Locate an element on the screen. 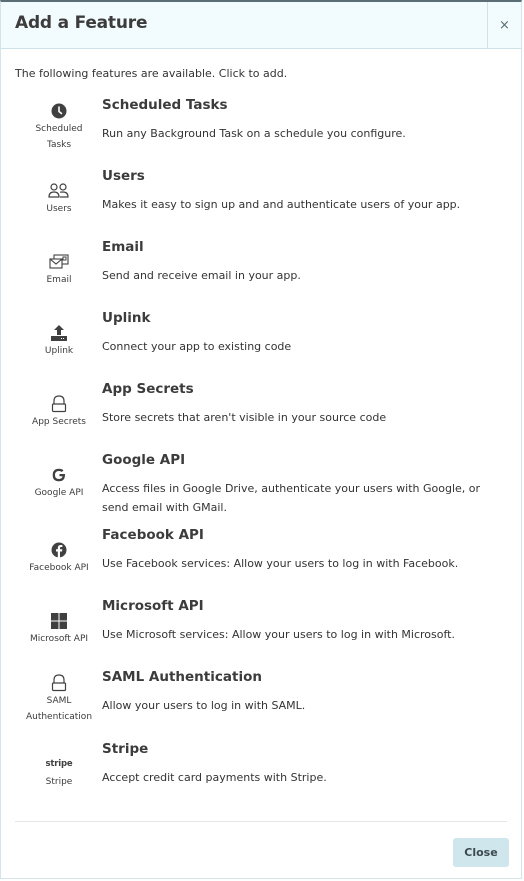  stripe-icon: stripe is located at coordinates (59, 764).